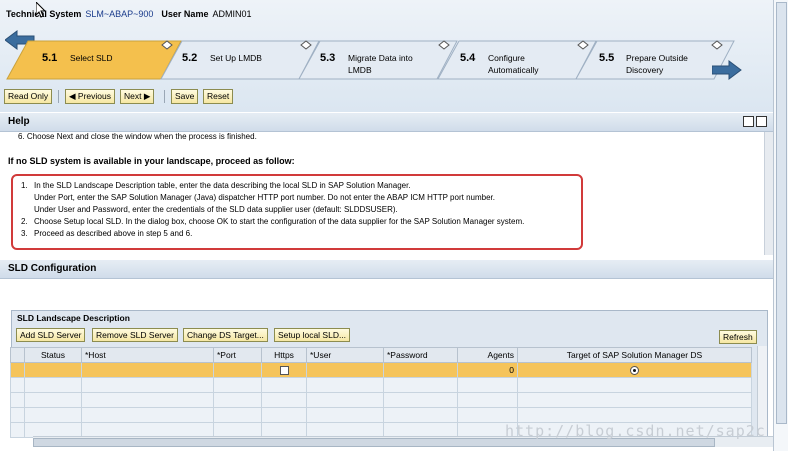 The image size is (788, 451). What do you see at coordinates (781, 213) in the screenshot?
I see `page-scroll-thumb` at bounding box center [781, 213].